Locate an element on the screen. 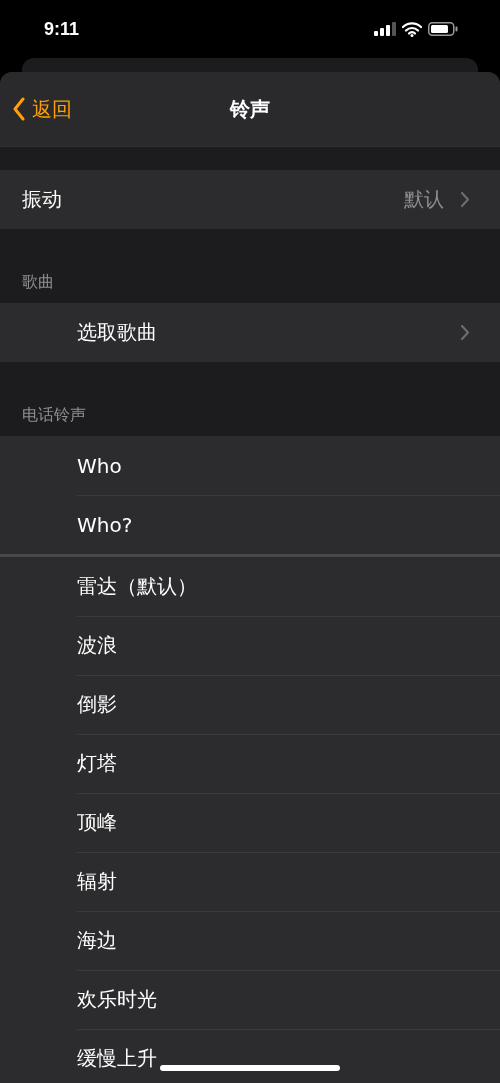 This screenshot has height=1083, width=500. vibration-row: 振动 默认 is located at coordinates (250, 199).